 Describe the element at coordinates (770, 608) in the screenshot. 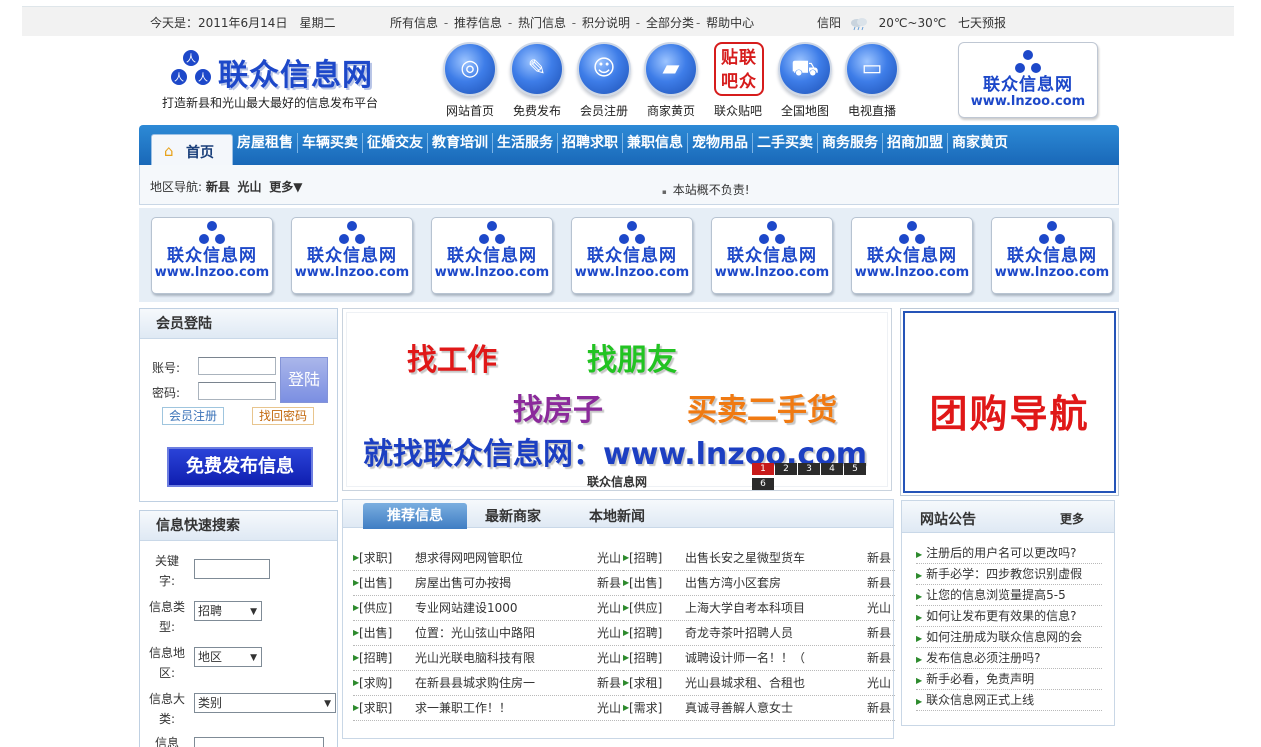

I see `item-title: 上海大学自考本科项目` at that location.